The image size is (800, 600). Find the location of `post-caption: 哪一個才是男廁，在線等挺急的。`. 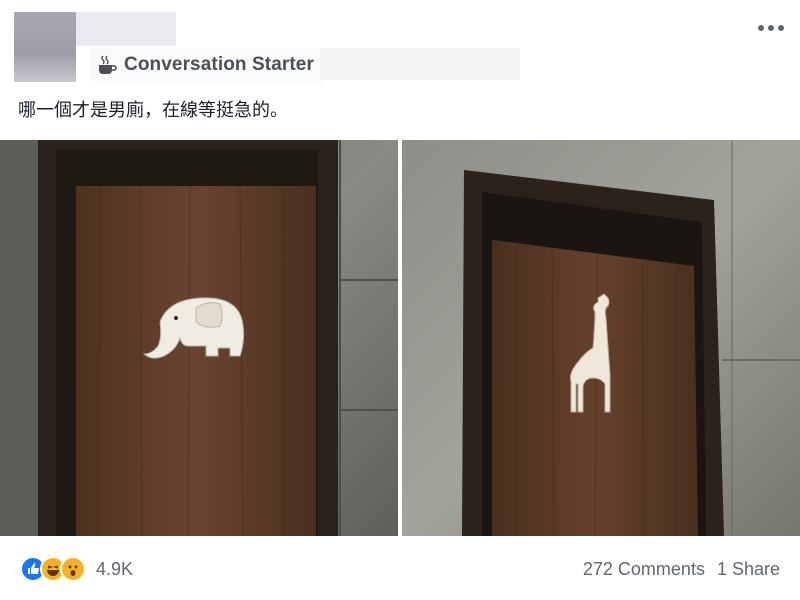

post-caption: 哪一個才是男廁，在線等挺急的。 is located at coordinates (153, 110).